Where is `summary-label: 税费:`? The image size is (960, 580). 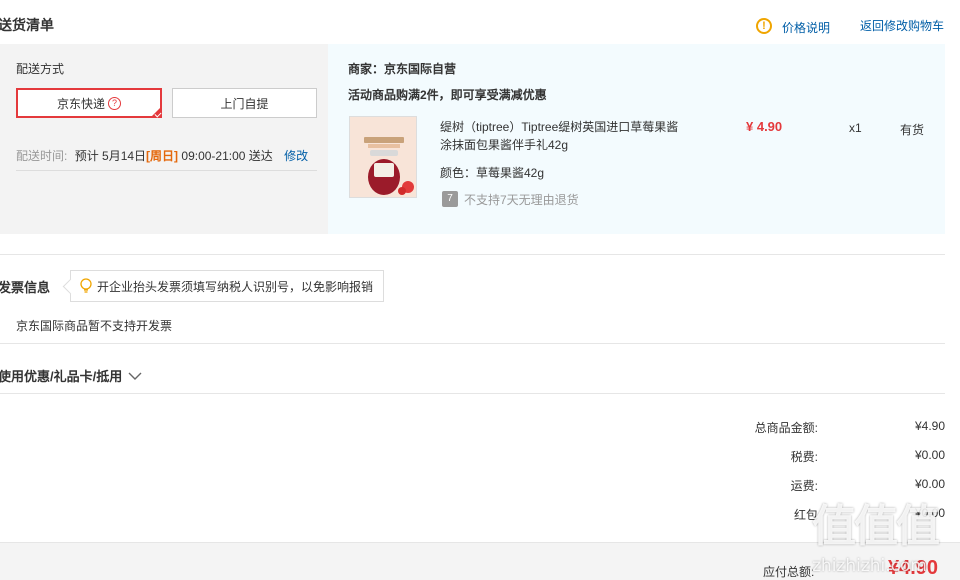
summary-label: 税费: is located at coordinates (804, 457).